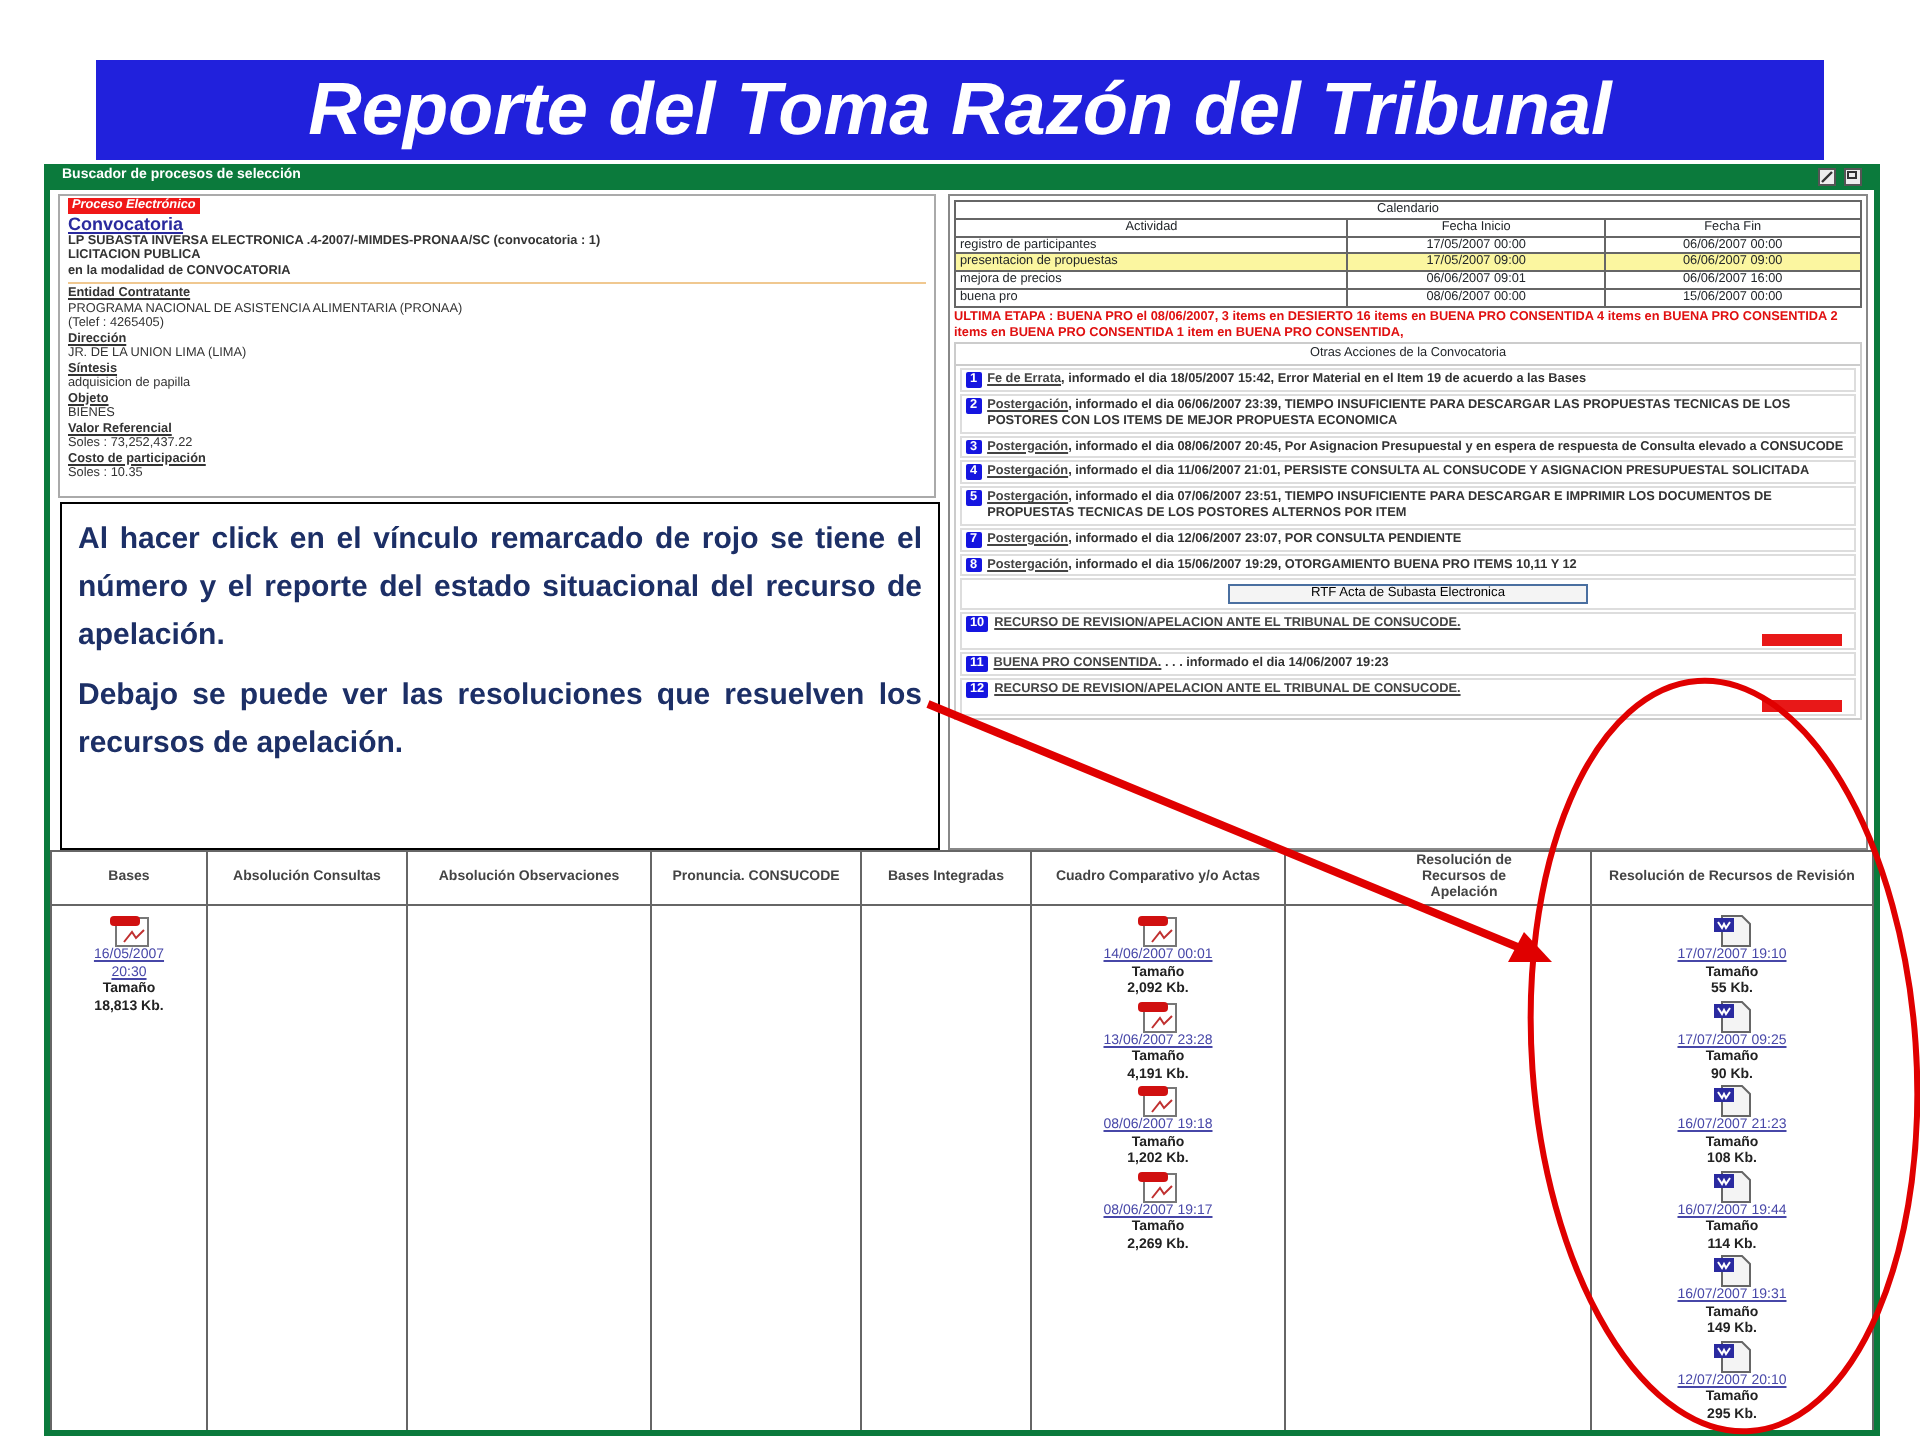 The height and width of the screenshot is (1440, 1920). Describe the element at coordinates (500, 588) in the screenshot. I see `callout-paragraph: Al hacer click en el vínculo remarcado de rojo se tiene el número y el reporte del estado situacional del recurso de apelación.` at that location.